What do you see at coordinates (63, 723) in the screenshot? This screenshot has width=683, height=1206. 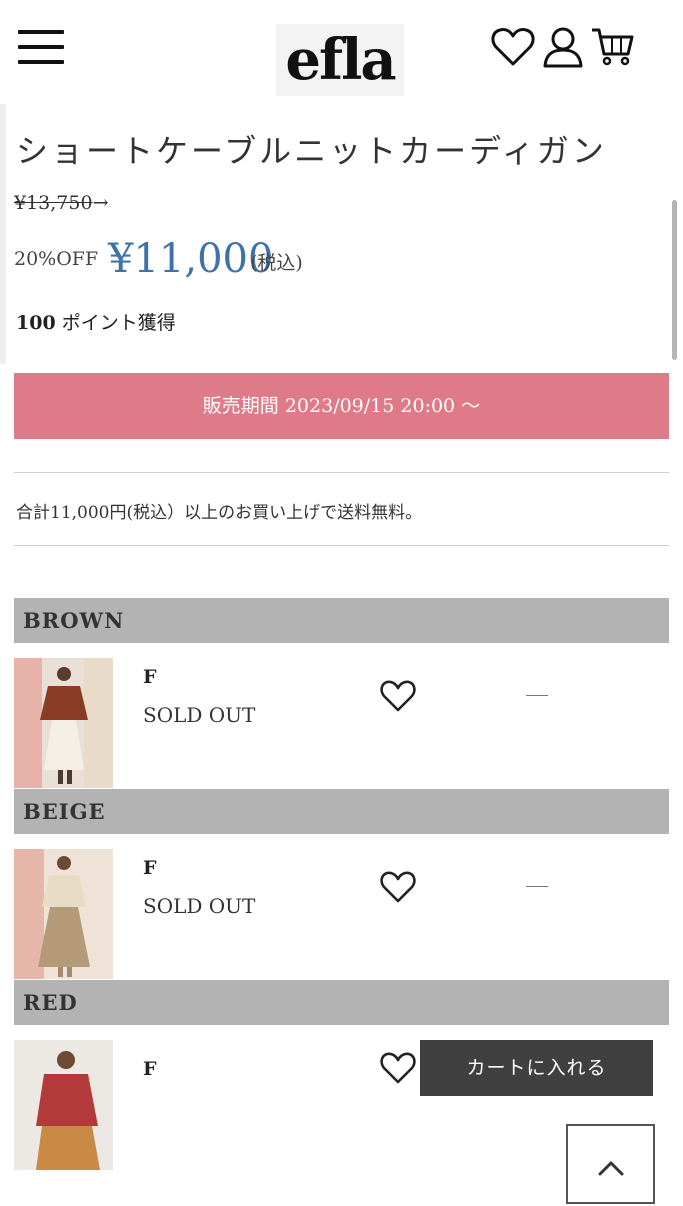 I see `product-thumbnail-brown` at bounding box center [63, 723].